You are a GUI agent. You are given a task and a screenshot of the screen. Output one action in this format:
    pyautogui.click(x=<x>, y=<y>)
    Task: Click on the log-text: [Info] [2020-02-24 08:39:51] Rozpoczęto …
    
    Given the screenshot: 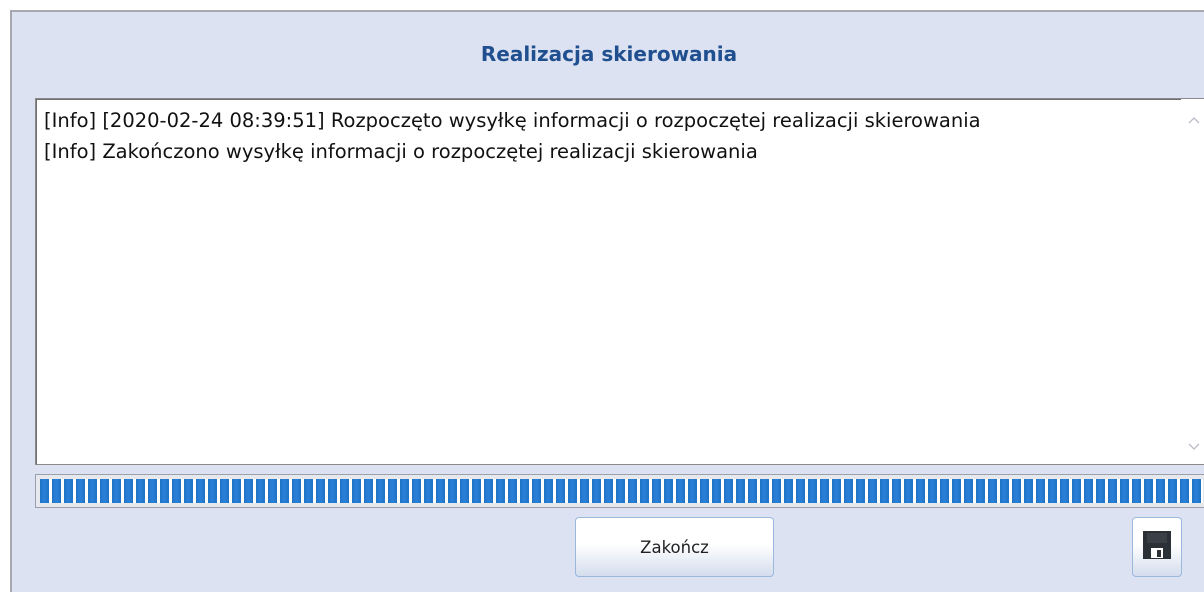 What is the action you would take?
    pyautogui.click(x=512, y=136)
    